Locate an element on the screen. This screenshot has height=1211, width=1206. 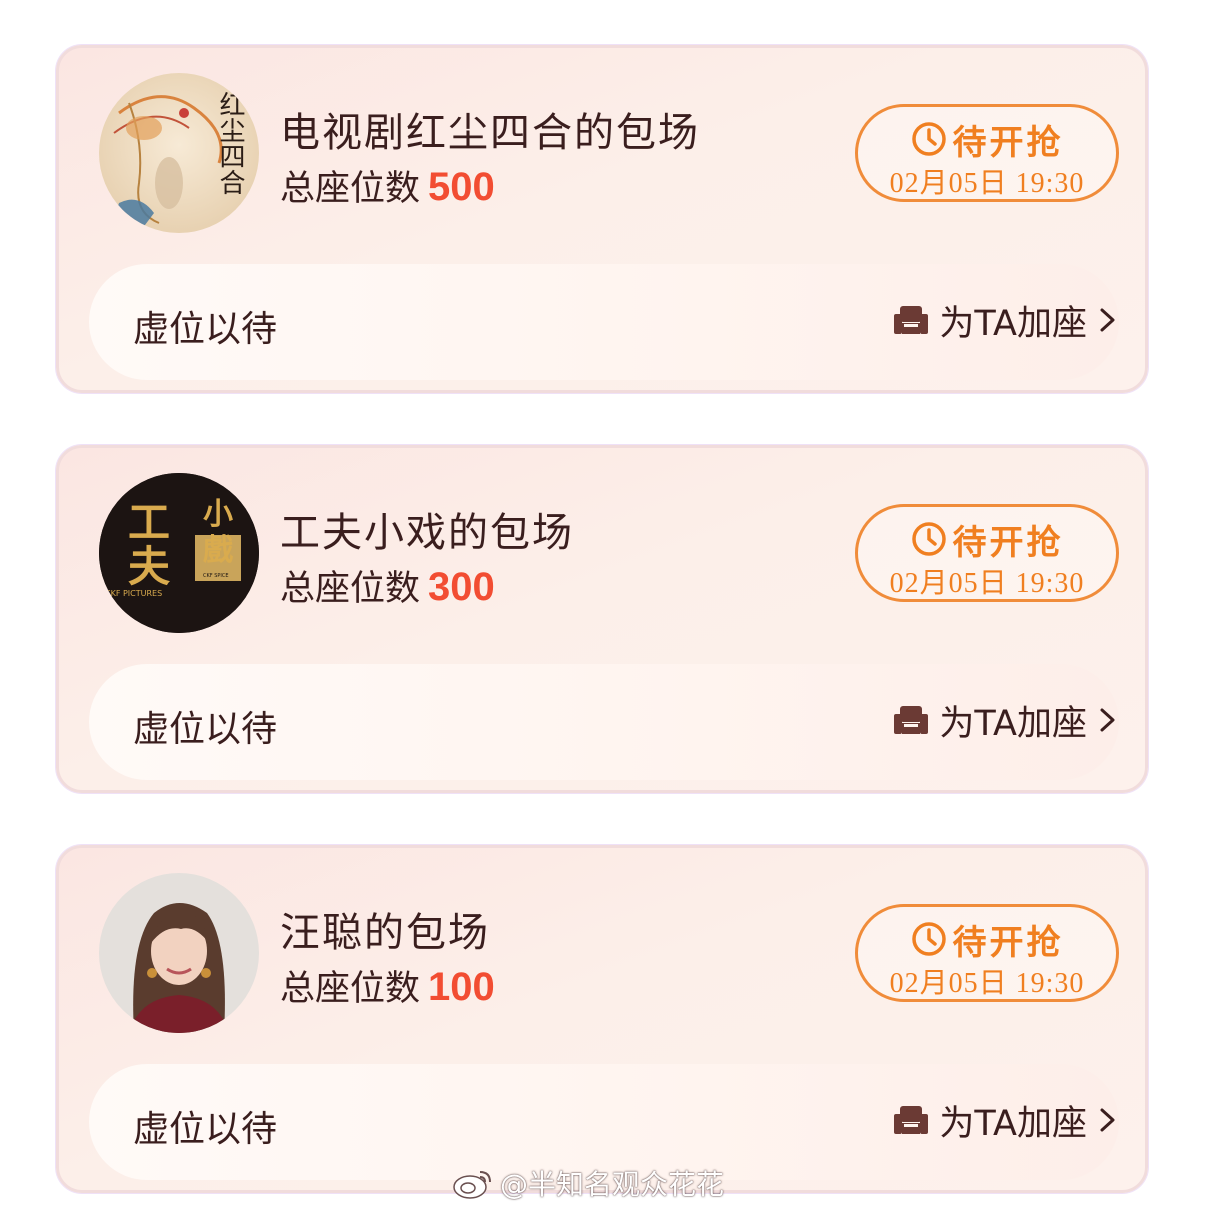
watermark: @半知名观众花花 is located at coordinates (588, 1183).